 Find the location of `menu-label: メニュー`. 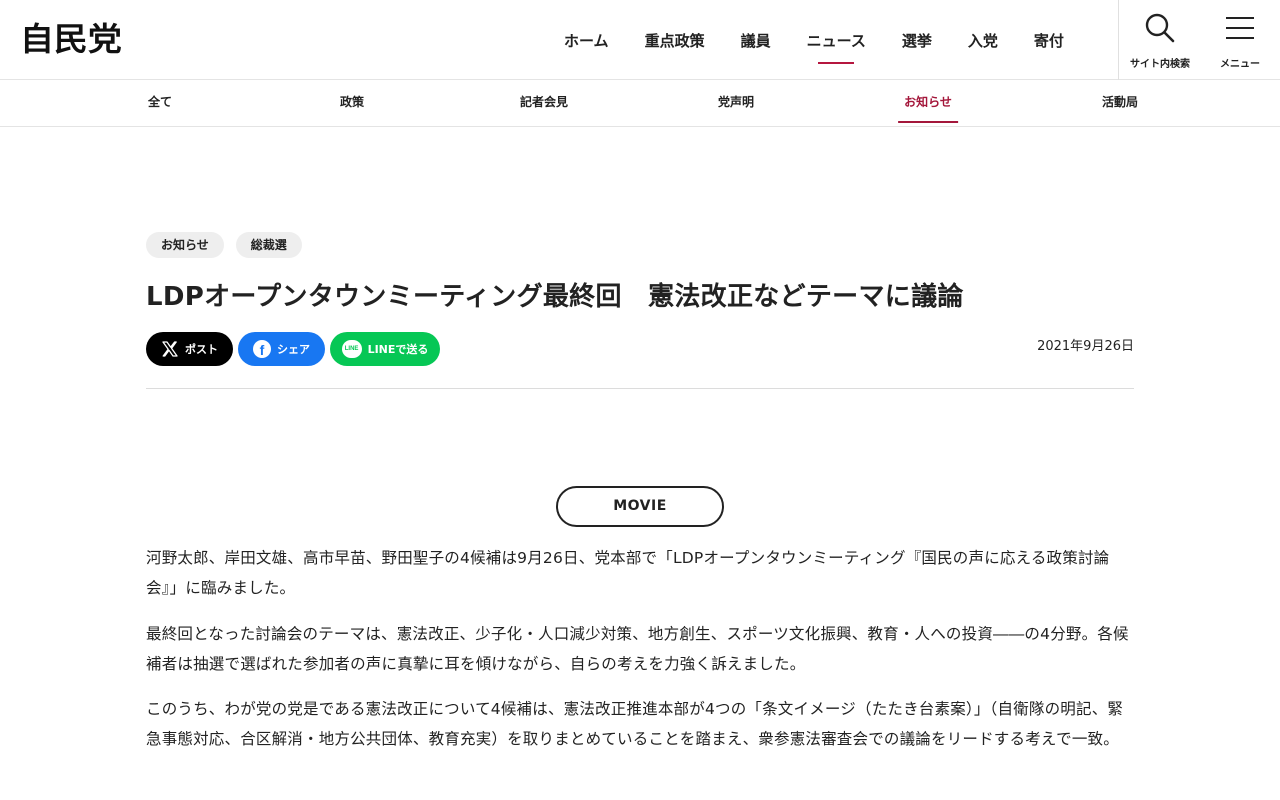

menu-label: メニュー is located at coordinates (1240, 64).